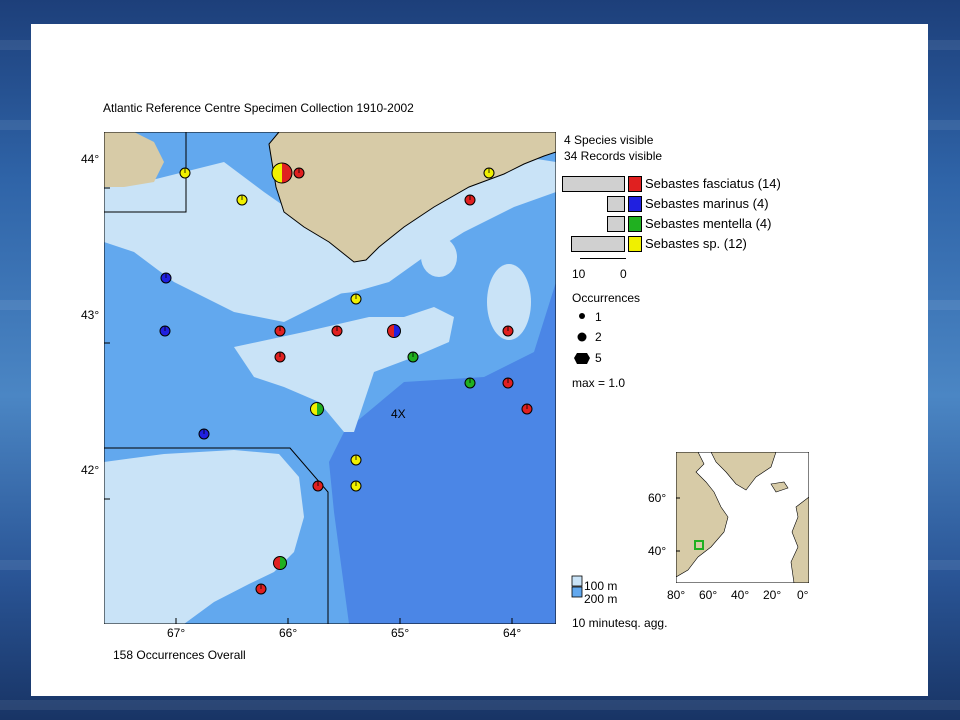  I want to click on inset-lon-20: 20°, so click(772, 595).